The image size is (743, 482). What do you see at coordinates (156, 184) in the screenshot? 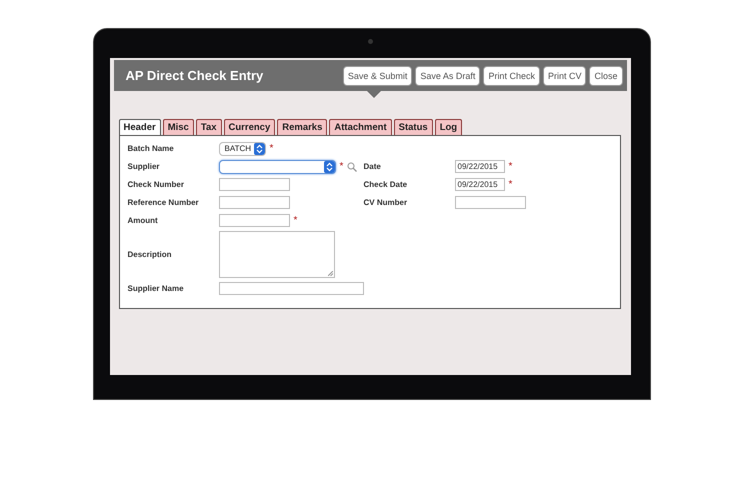
I see `field-label: Check Number` at bounding box center [156, 184].